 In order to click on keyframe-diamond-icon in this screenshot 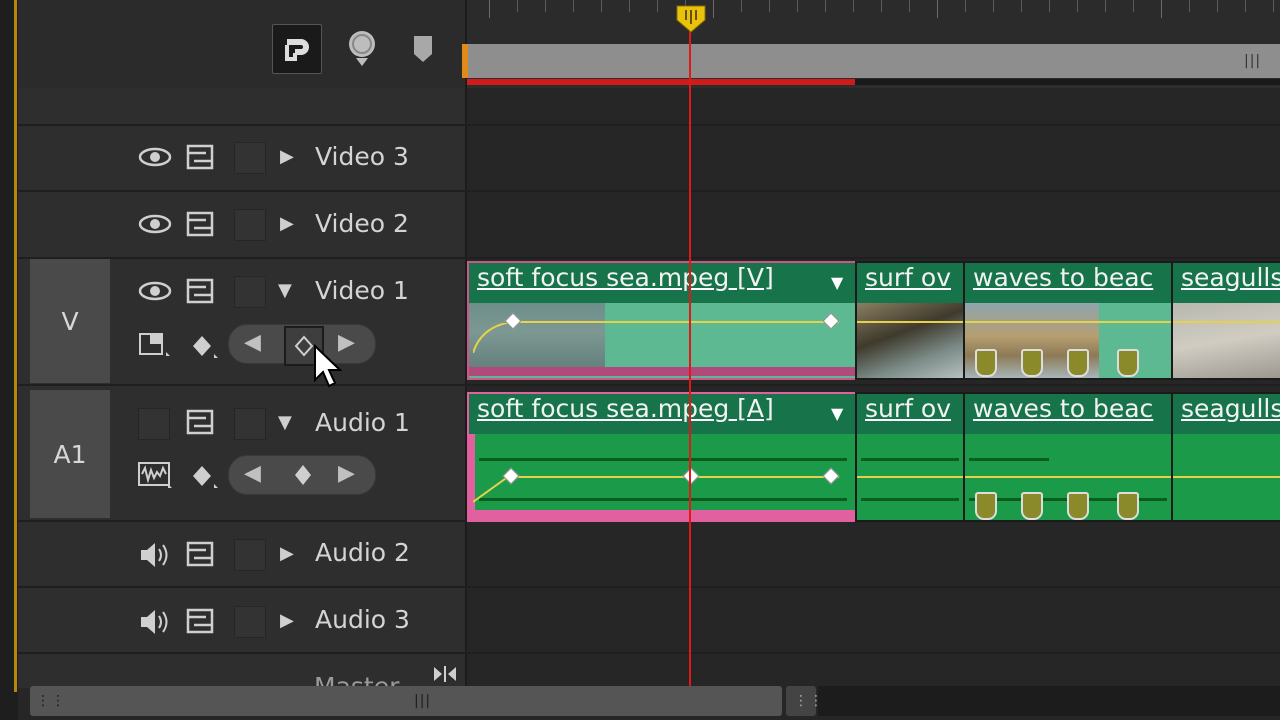, I will do `click(303, 475)`.